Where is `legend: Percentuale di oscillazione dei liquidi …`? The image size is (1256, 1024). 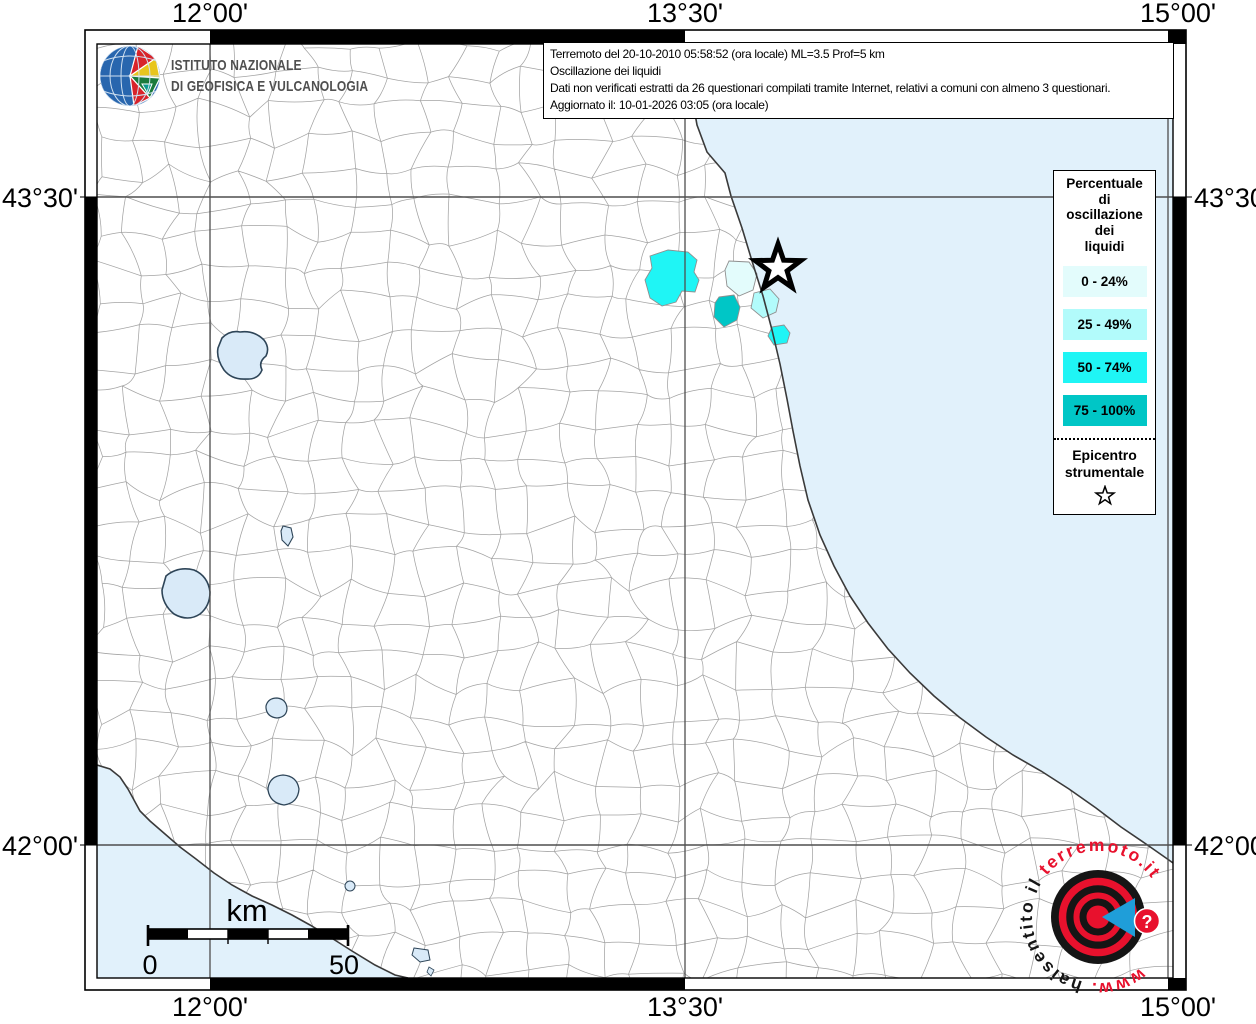 legend: Percentuale di oscillazione dei liquidi … is located at coordinates (1104, 343).